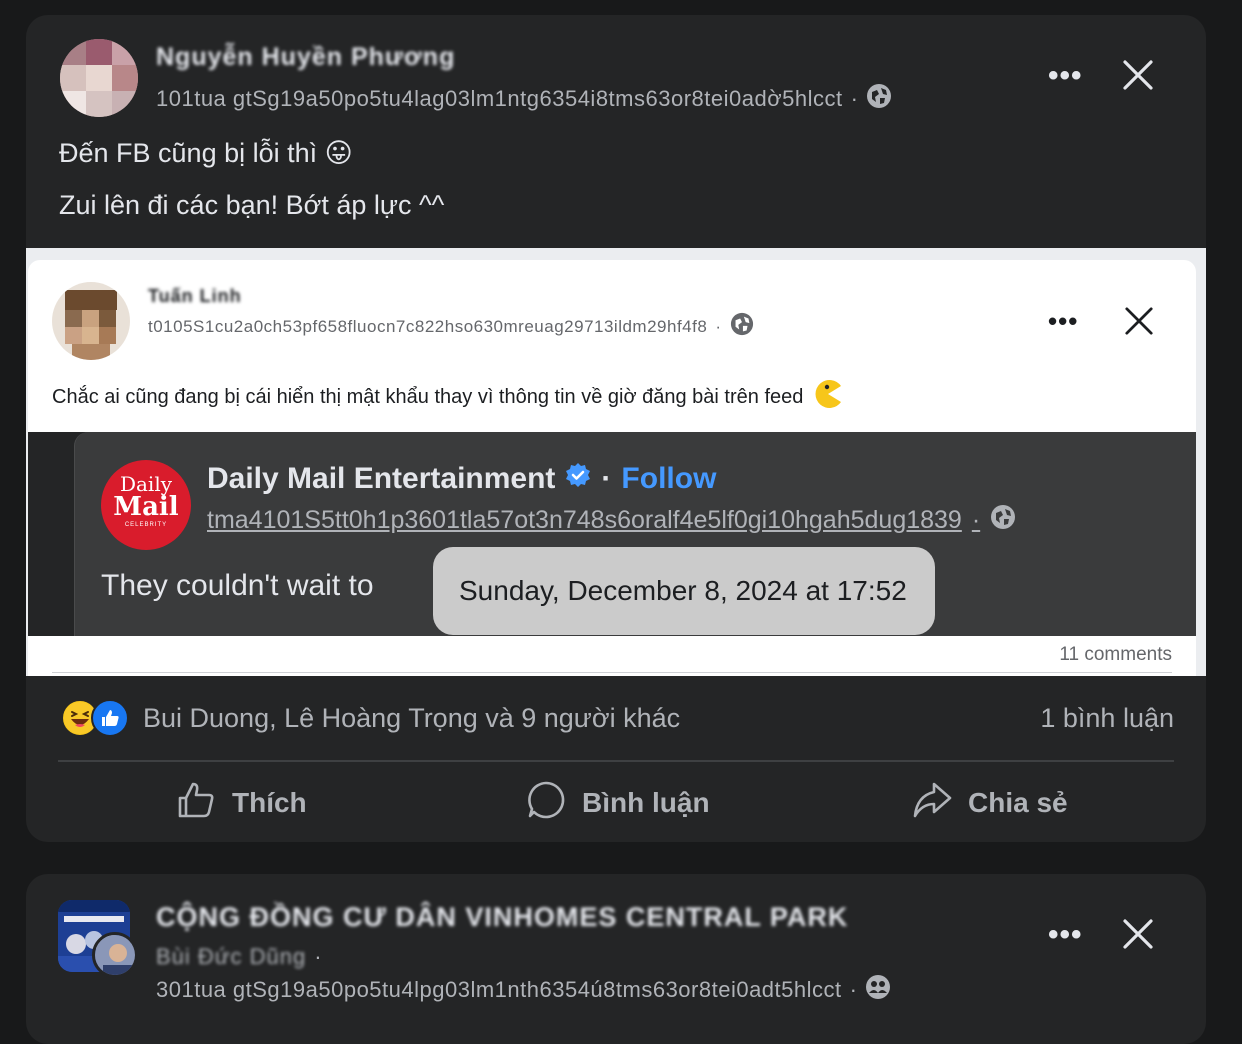 The image size is (1242, 1044). Describe the element at coordinates (502, 917) in the screenshot. I see `group-name: CỘNG ĐỒNG CƯ DÂN VINHOMES CENTRAL PARK` at that location.